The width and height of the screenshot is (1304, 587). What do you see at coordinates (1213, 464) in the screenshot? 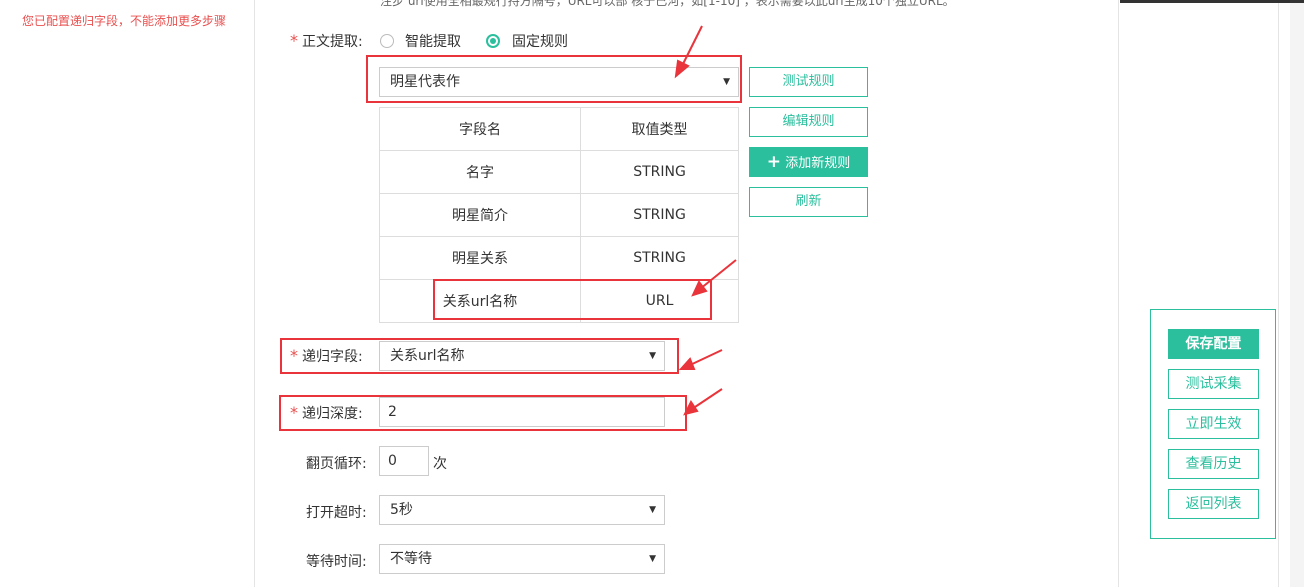
I see `view-history-button: 查看历史` at bounding box center [1213, 464].